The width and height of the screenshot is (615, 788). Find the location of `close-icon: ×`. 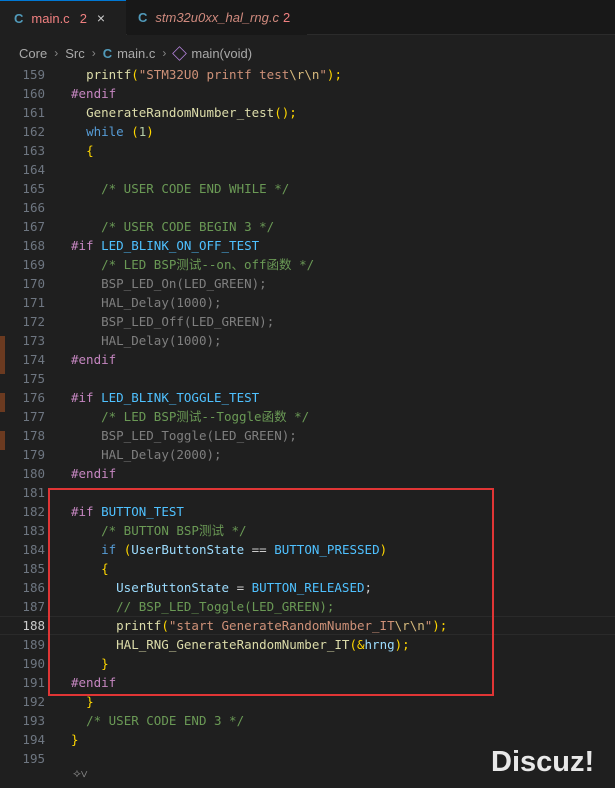

close-icon: × is located at coordinates (101, 18).